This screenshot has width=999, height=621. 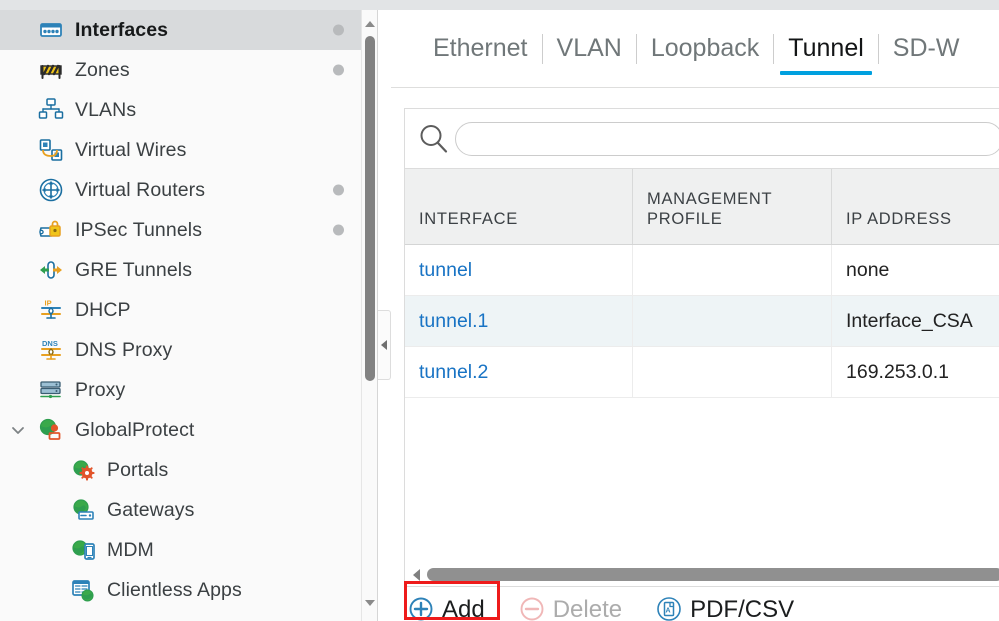 What do you see at coordinates (589, 55) in the screenshot?
I see `tab-vlan: VLAN` at bounding box center [589, 55].